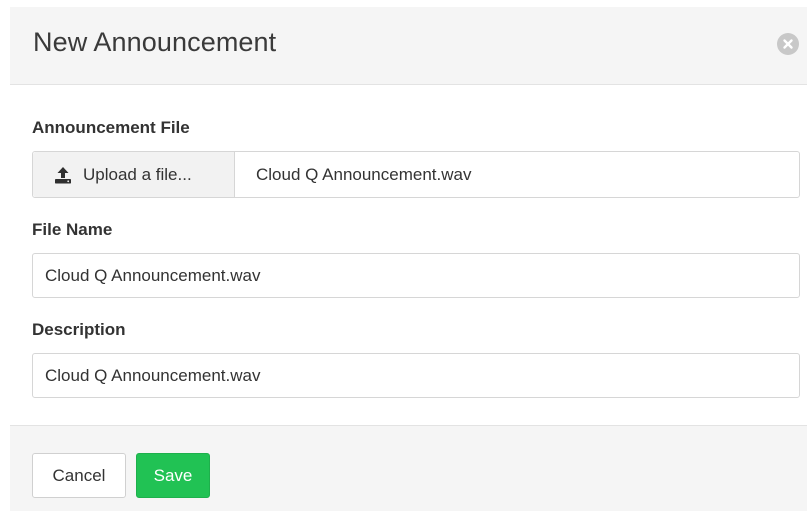 Image resolution: width=807 pixels, height=511 pixels. I want to click on upload-icon, so click(63, 175).